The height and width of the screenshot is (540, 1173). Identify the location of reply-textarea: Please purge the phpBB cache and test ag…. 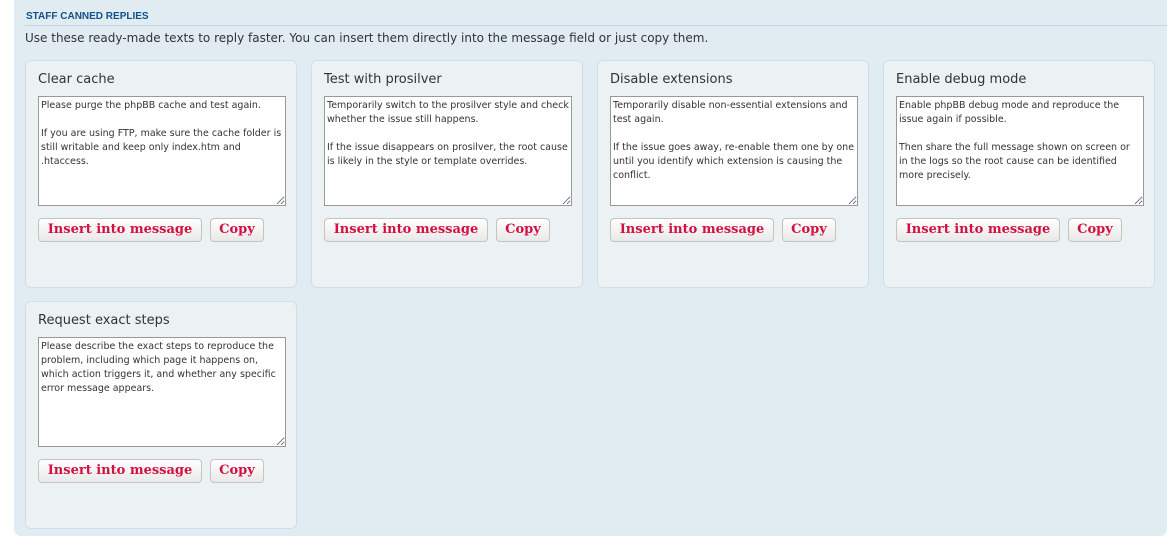
(162, 151).